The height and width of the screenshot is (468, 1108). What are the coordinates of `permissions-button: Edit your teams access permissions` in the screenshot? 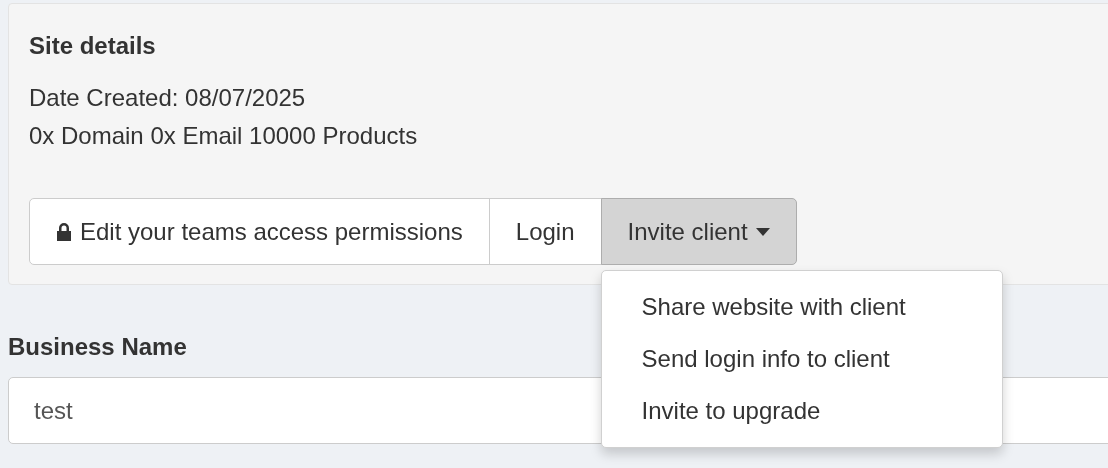 It's located at (259, 231).